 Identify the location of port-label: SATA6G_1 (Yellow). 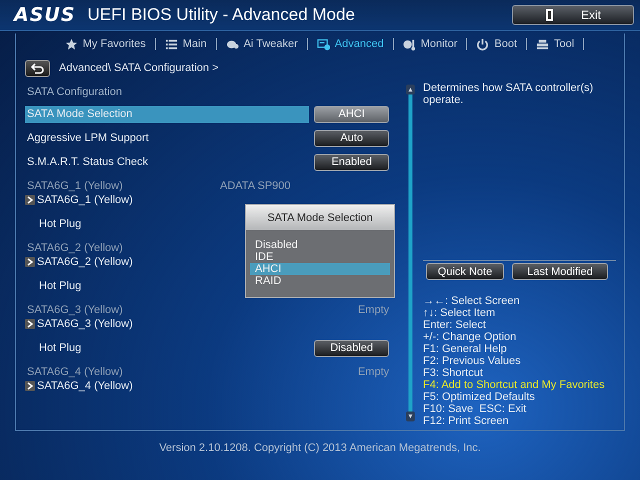
(75, 186).